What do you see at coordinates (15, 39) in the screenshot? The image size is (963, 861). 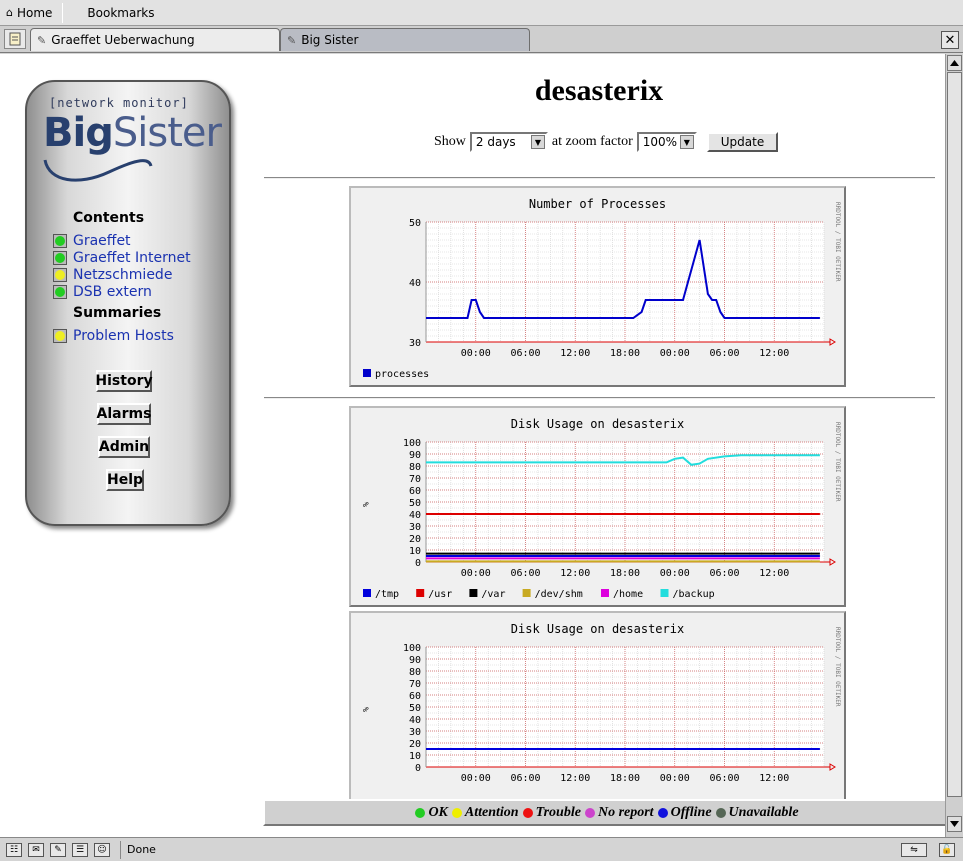 I see `new-tab-button` at bounding box center [15, 39].